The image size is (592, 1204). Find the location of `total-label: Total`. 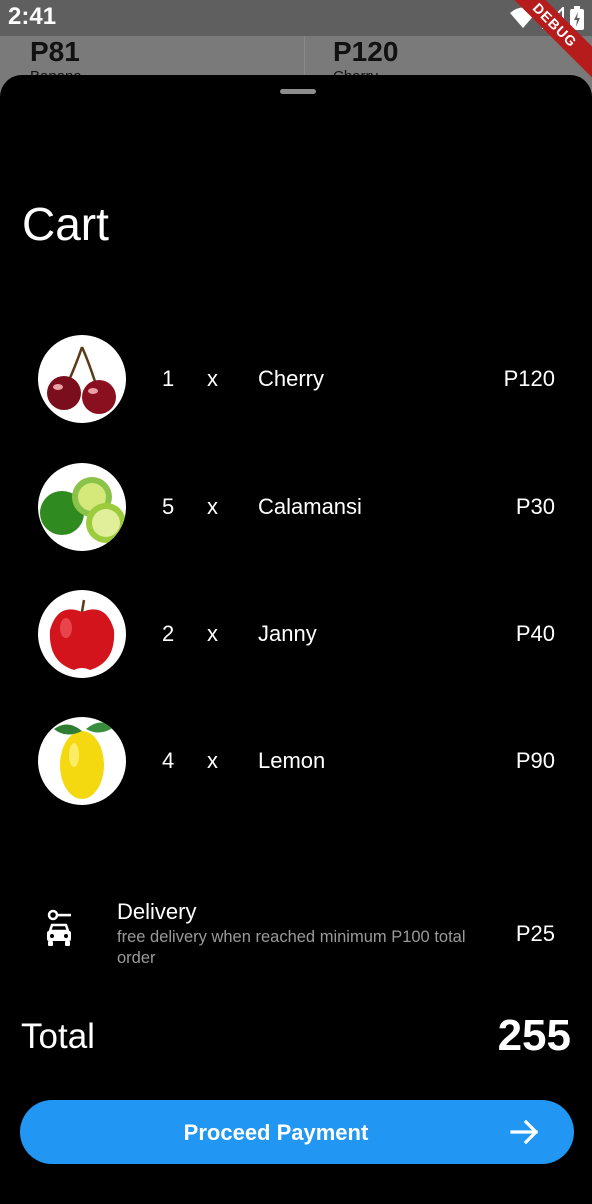

total-label: Total is located at coordinates (58, 1036).